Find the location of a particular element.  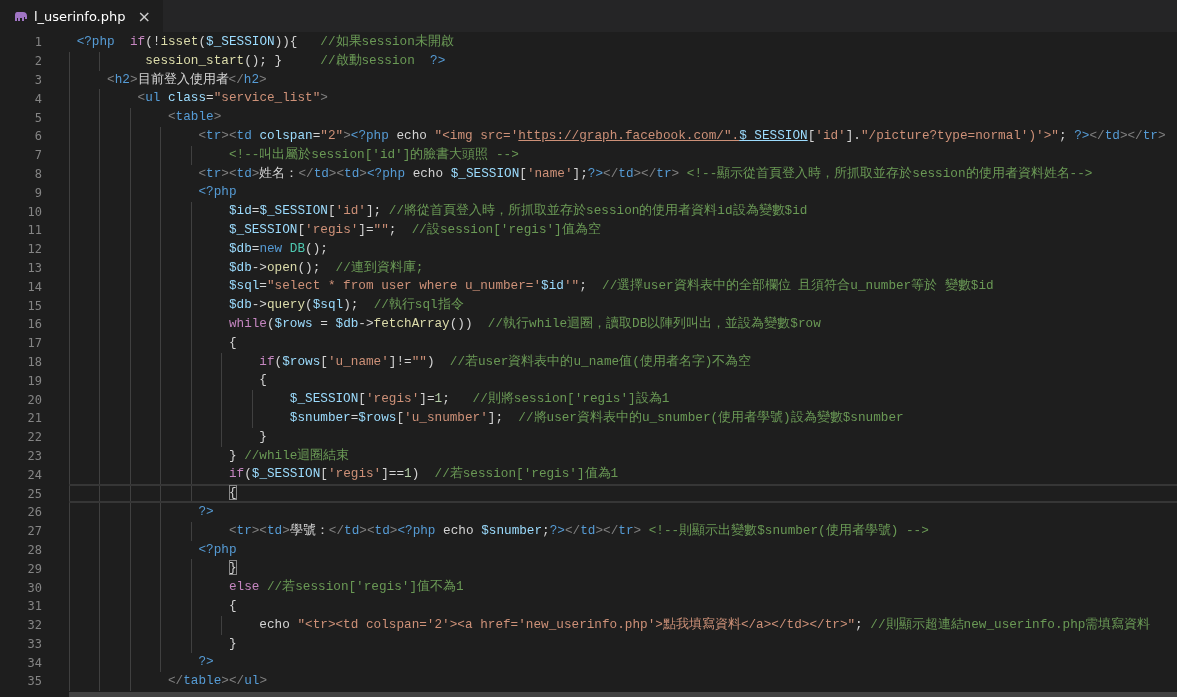

code-line: <!--叫出屬於session['id']的臉書大頭照 --> is located at coordinates (623, 155).